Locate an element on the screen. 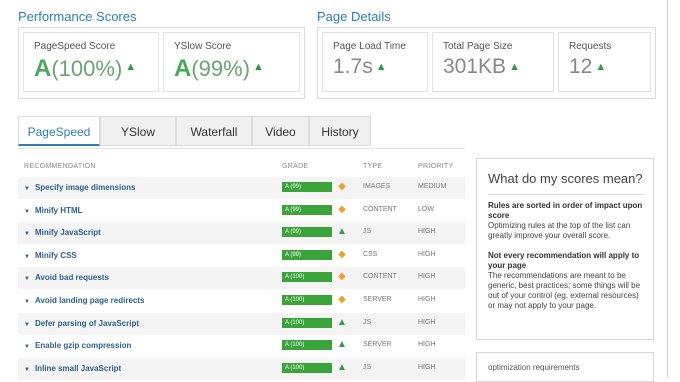 Image resolution: width=680 pixels, height=382 pixels. yslow-score-value: A(99%) ▲ is located at coordinates (219, 69).